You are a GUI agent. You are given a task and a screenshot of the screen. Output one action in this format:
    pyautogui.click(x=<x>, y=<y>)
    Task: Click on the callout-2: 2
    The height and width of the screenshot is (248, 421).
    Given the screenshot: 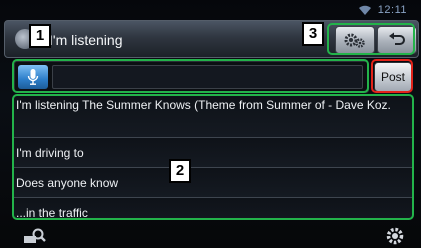 What is the action you would take?
    pyautogui.click(x=180, y=171)
    